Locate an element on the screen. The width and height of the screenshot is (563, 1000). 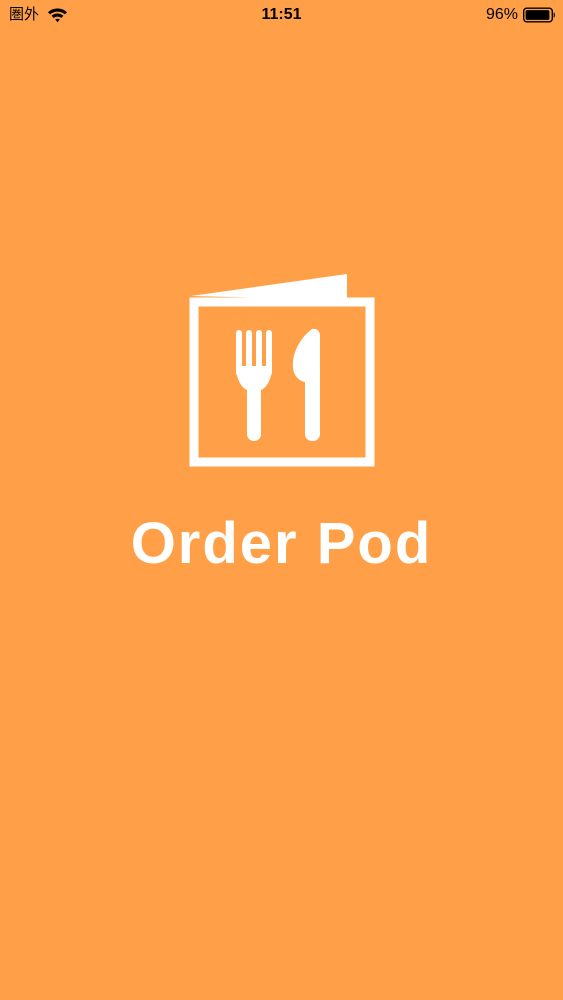
status-bar: 圏外 11:51 96% is located at coordinates (281, 15).